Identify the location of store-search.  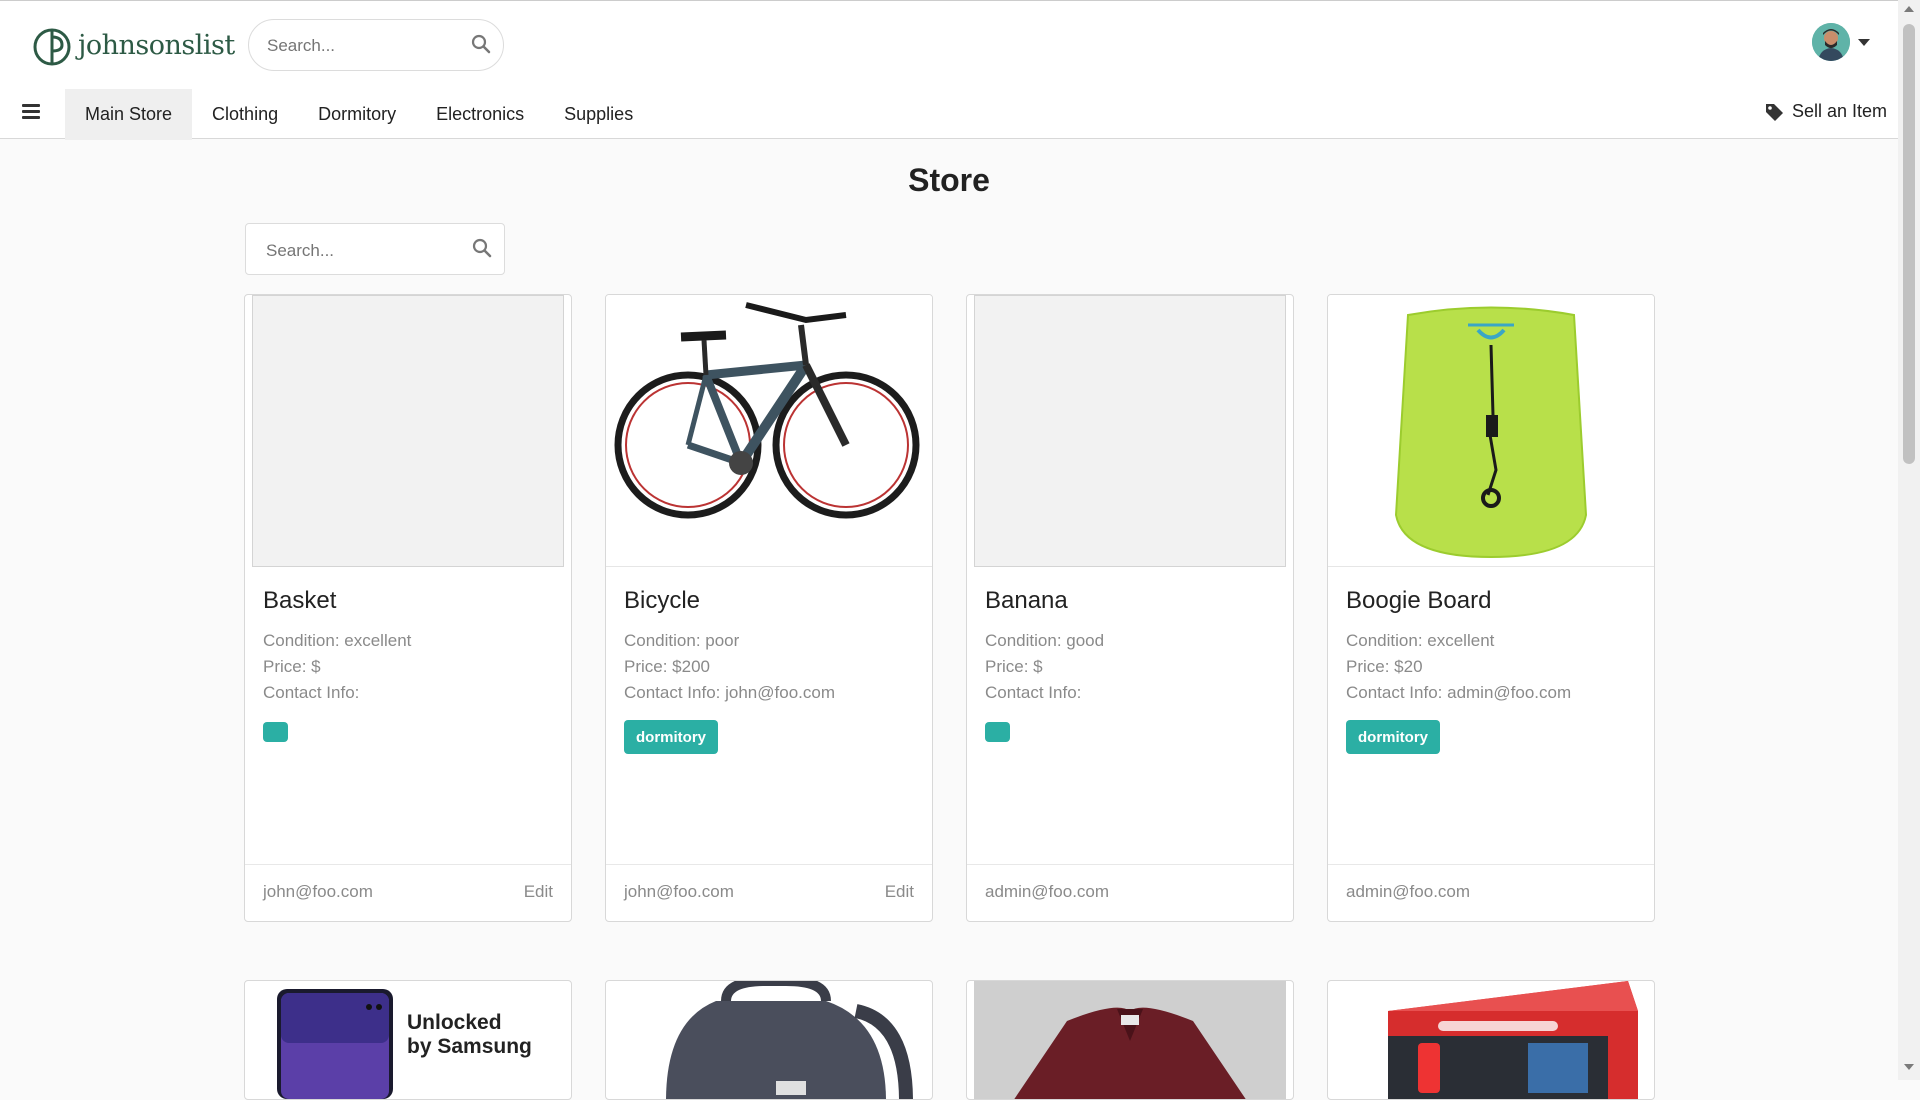
(375, 249).